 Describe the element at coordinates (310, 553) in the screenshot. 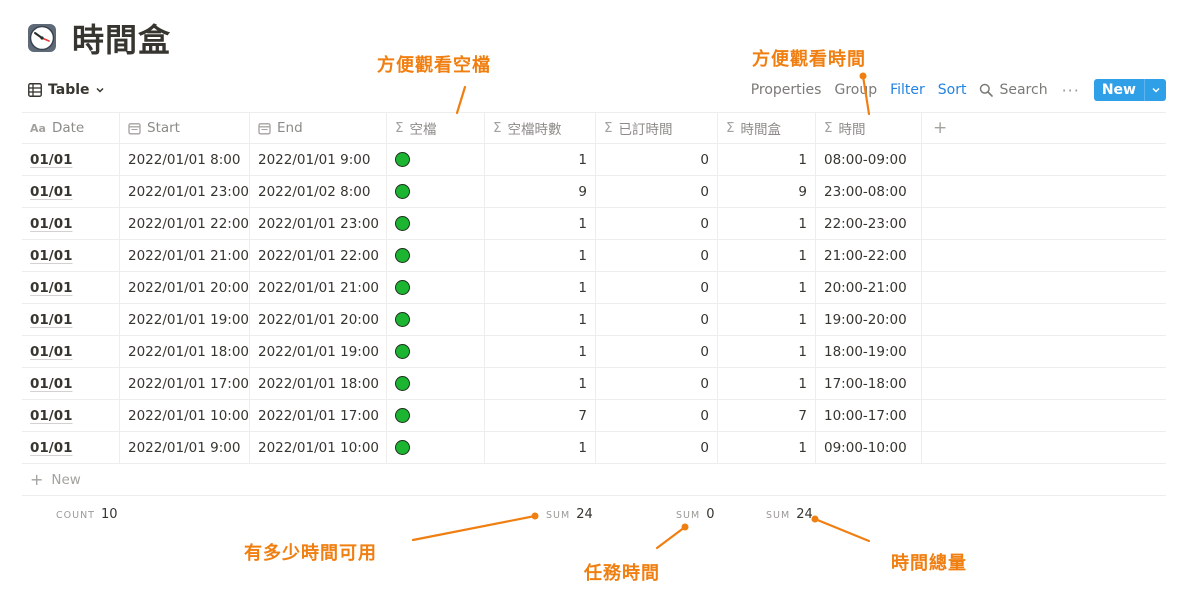

I see `annotation-available: 有多少時間可用` at that location.